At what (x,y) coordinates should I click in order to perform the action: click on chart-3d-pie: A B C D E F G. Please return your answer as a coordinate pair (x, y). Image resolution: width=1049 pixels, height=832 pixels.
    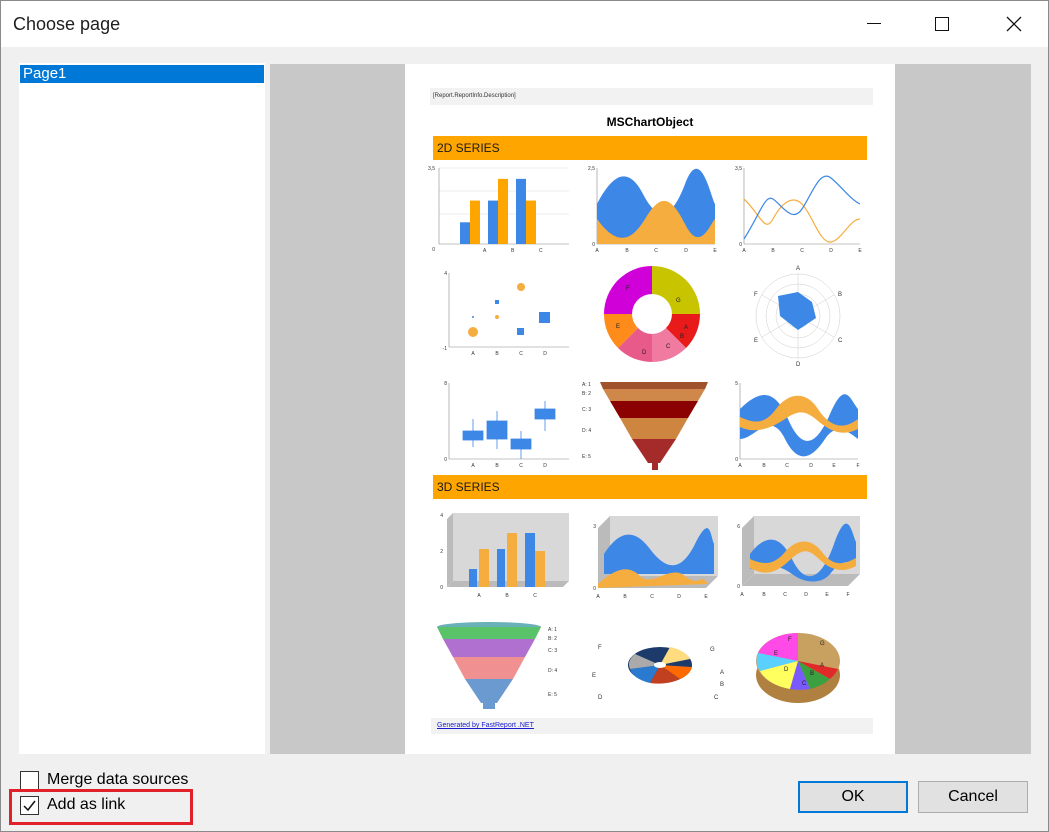
    Looking at the image, I should click on (798, 668).